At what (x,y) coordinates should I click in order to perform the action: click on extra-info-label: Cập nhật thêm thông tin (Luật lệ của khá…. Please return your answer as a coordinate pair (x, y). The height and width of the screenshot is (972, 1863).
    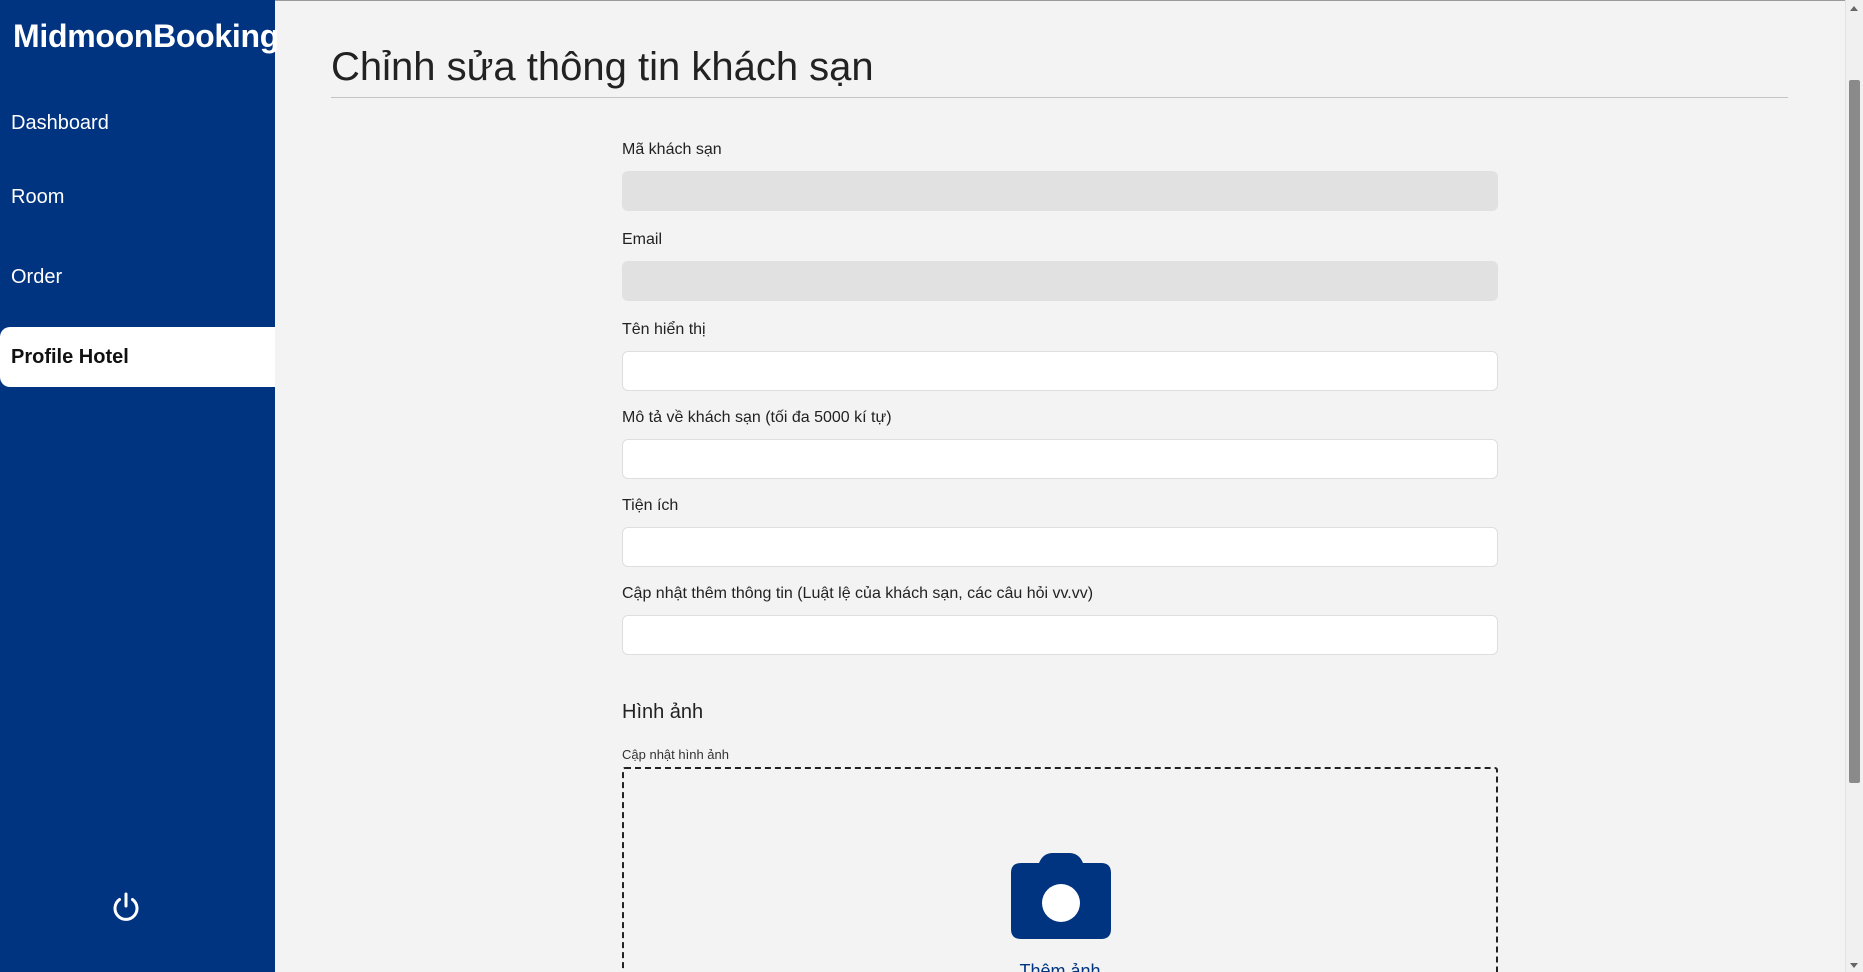
    Looking at the image, I should click on (858, 593).